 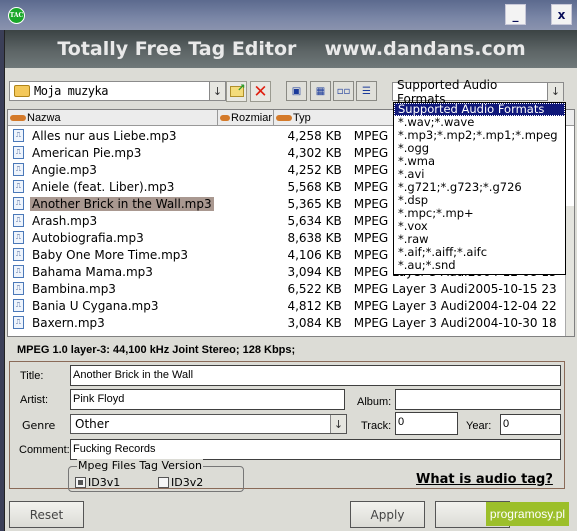 What do you see at coordinates (314, 288) in the screenshot?
I see `file-size: 6,522 KB` at bounding box center [314, 288].